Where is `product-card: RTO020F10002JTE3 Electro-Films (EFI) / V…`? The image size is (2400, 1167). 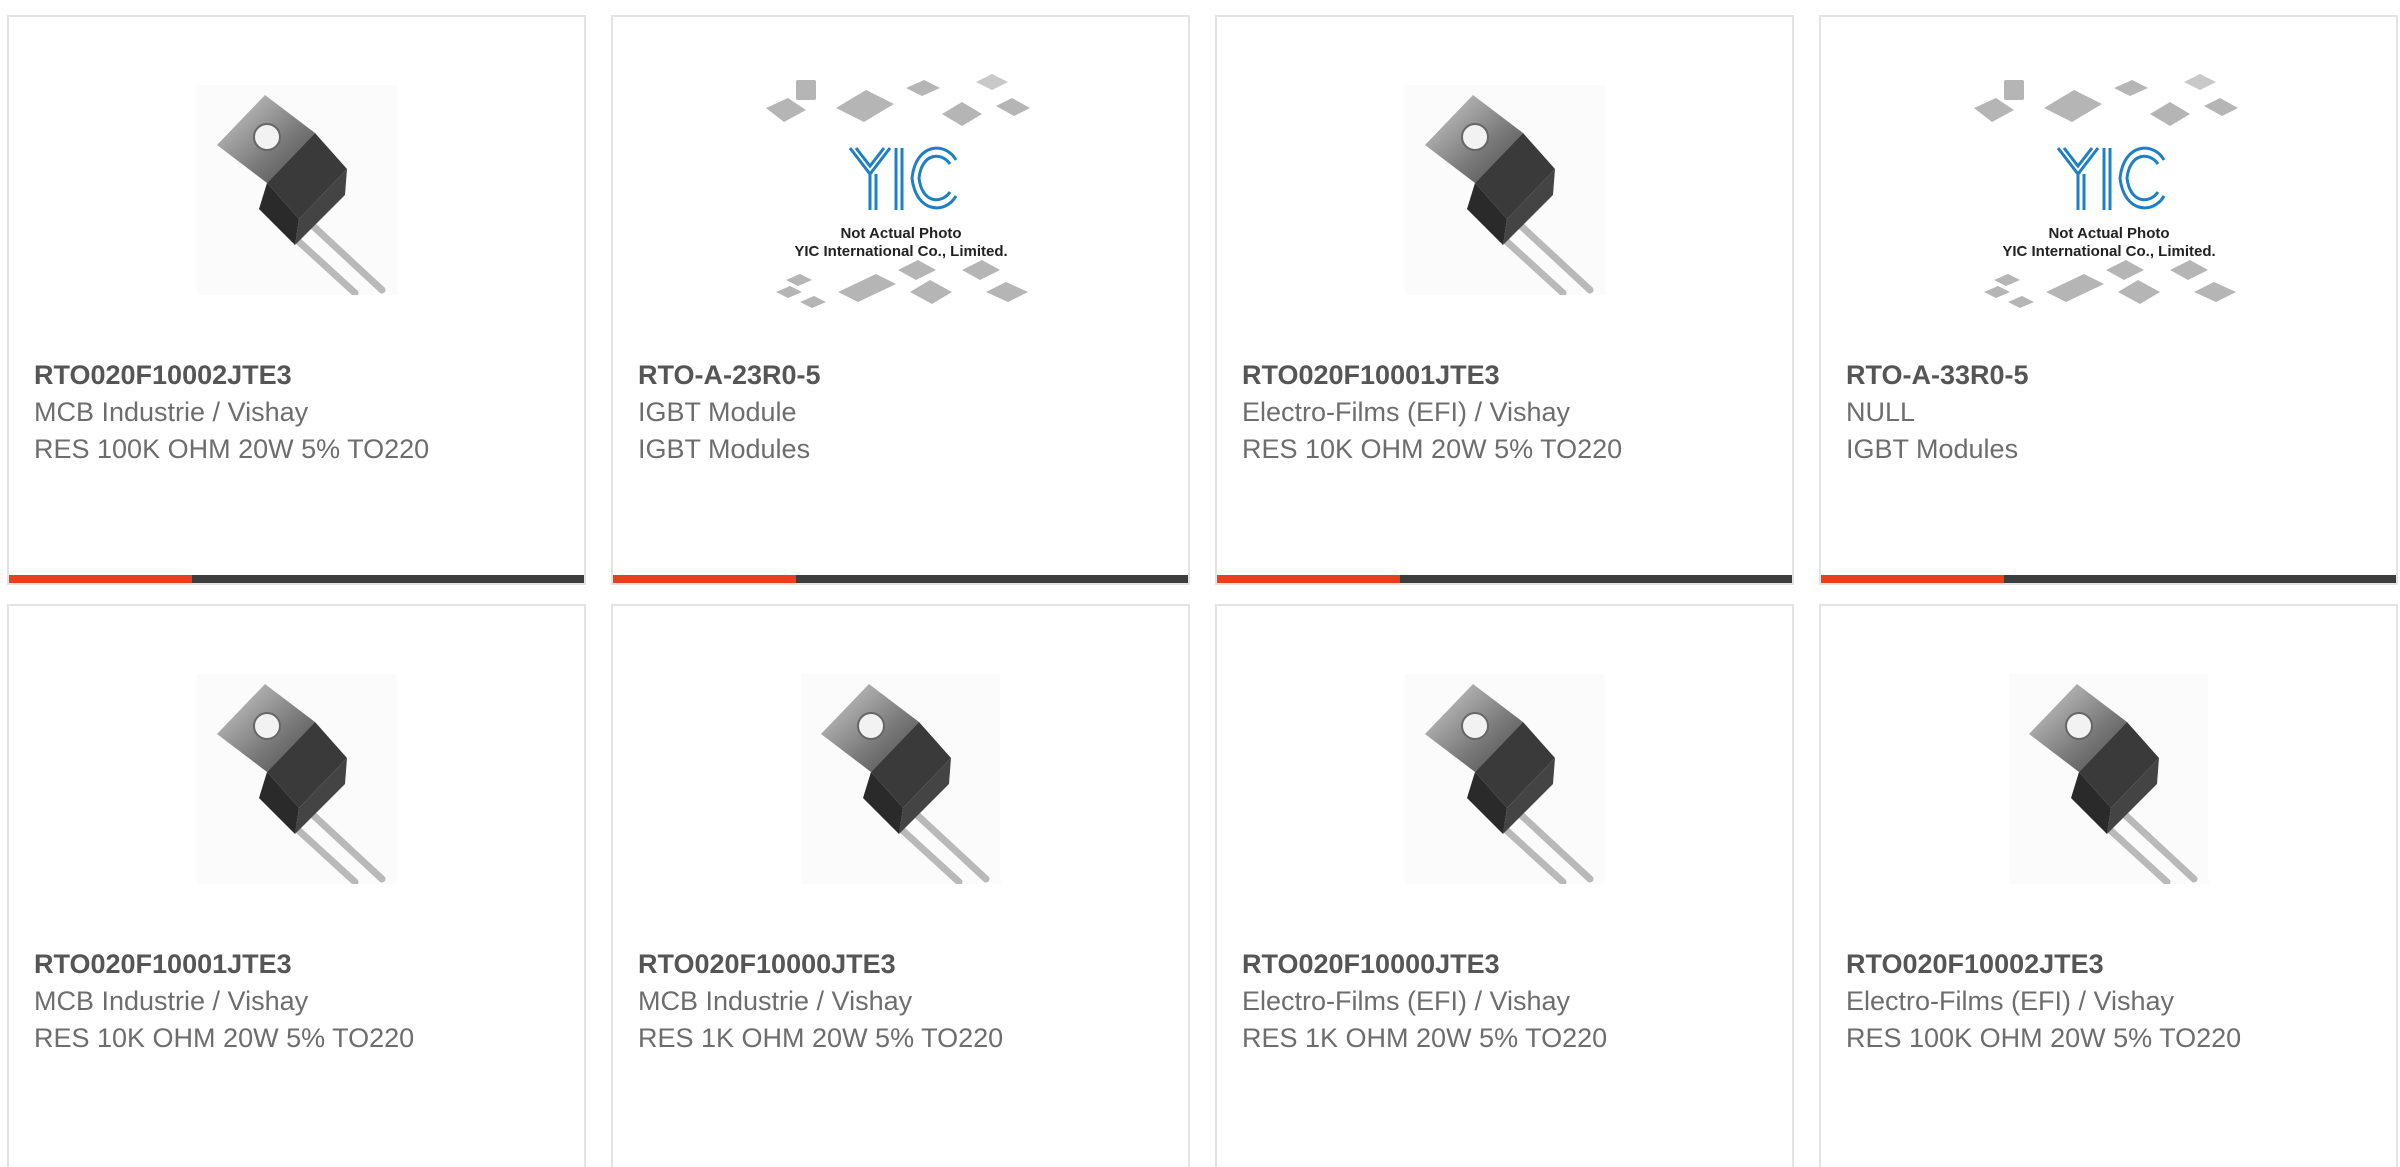 product-card: RTO020F10002JTE3 Electro-Films (EFI) / V… is located at coordinates (2108, 885).